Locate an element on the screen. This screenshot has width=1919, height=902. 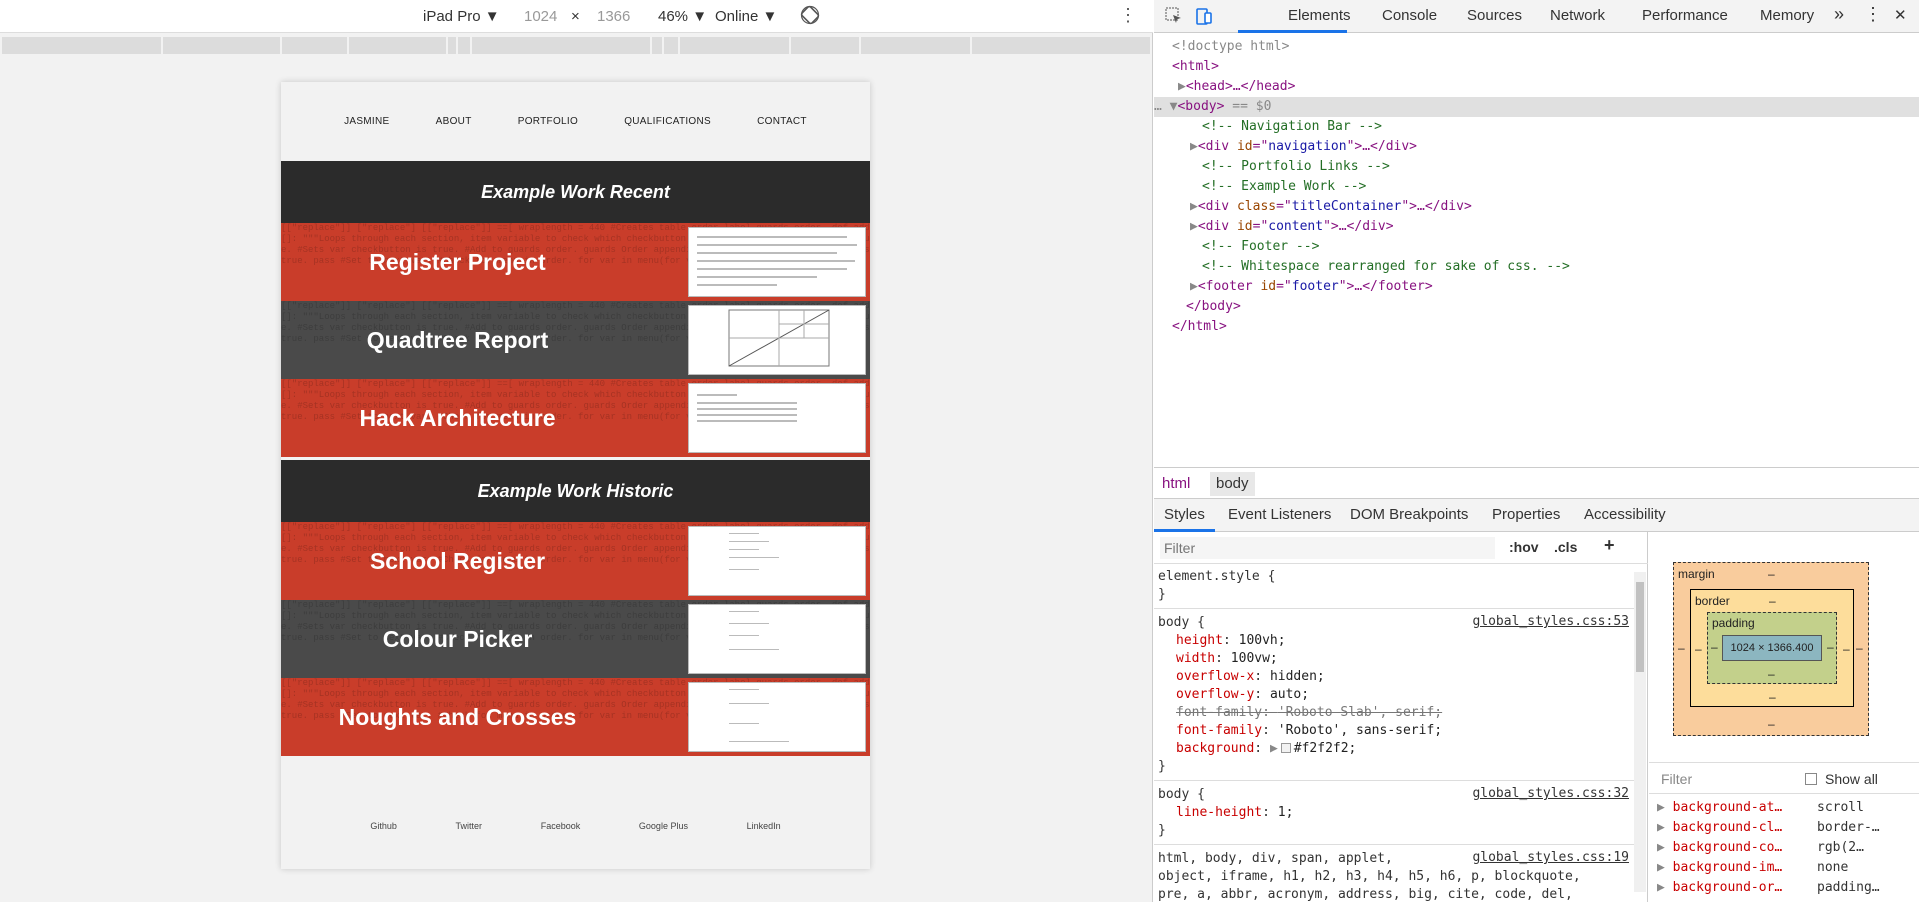
nav-portfolio: PORTFOLIO is located at coordinates (548, 121).